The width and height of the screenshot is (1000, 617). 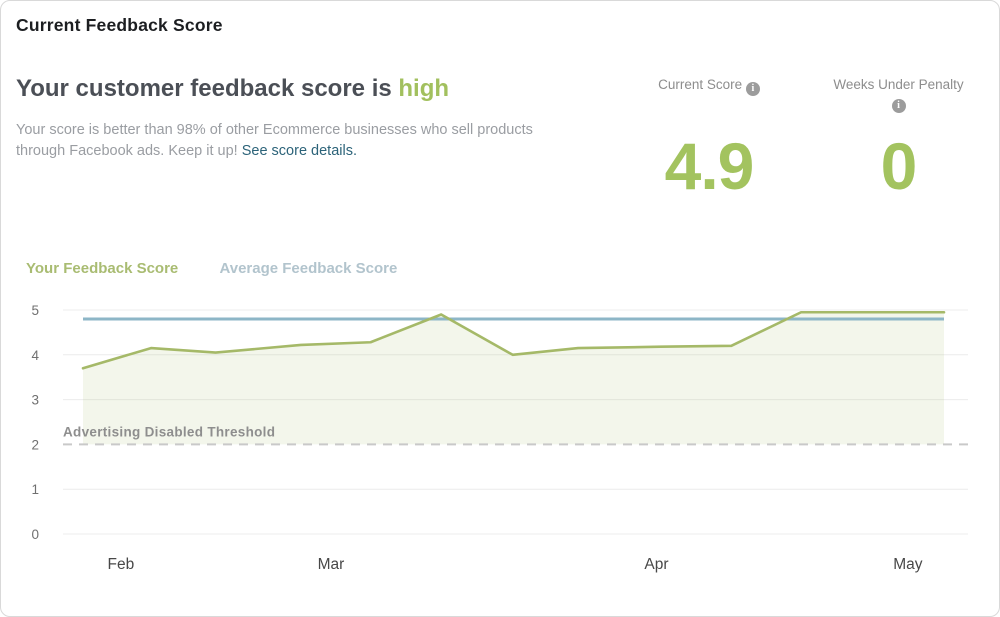 I want to click on svg-text: Feb, so click(x=121, y=564).